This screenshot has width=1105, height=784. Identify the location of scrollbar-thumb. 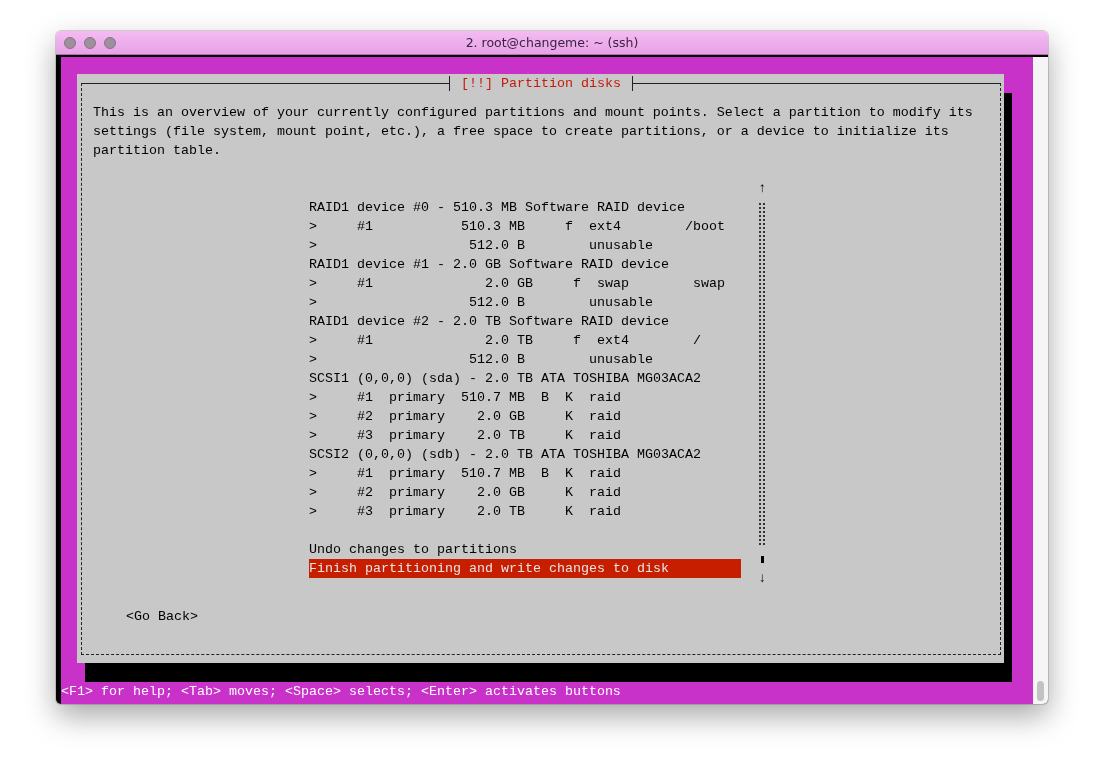
(762, 559).